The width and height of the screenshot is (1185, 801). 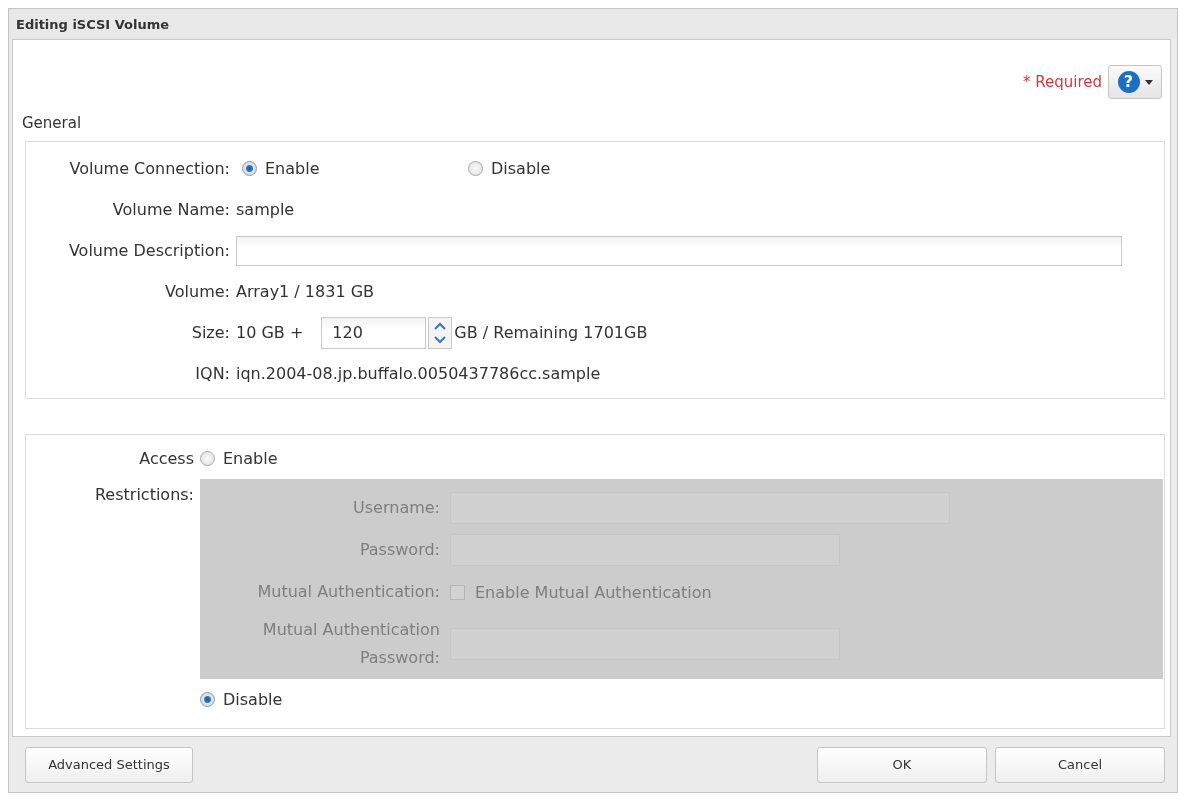 I want to click on field-value: Array1 / 1831 GB, so click(x=305, y=291).